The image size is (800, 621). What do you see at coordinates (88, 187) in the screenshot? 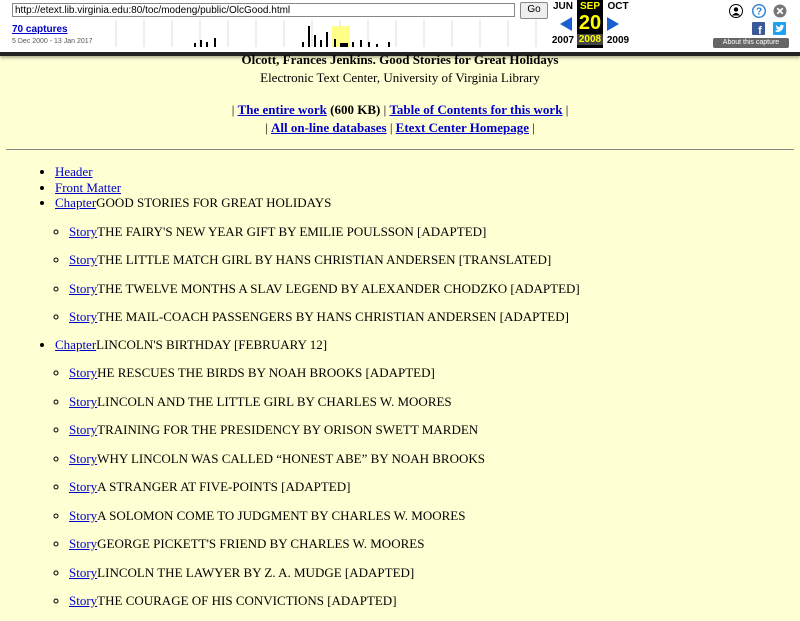
I see `front-matter-link: Front Matter` at bounding box center [88, 187].